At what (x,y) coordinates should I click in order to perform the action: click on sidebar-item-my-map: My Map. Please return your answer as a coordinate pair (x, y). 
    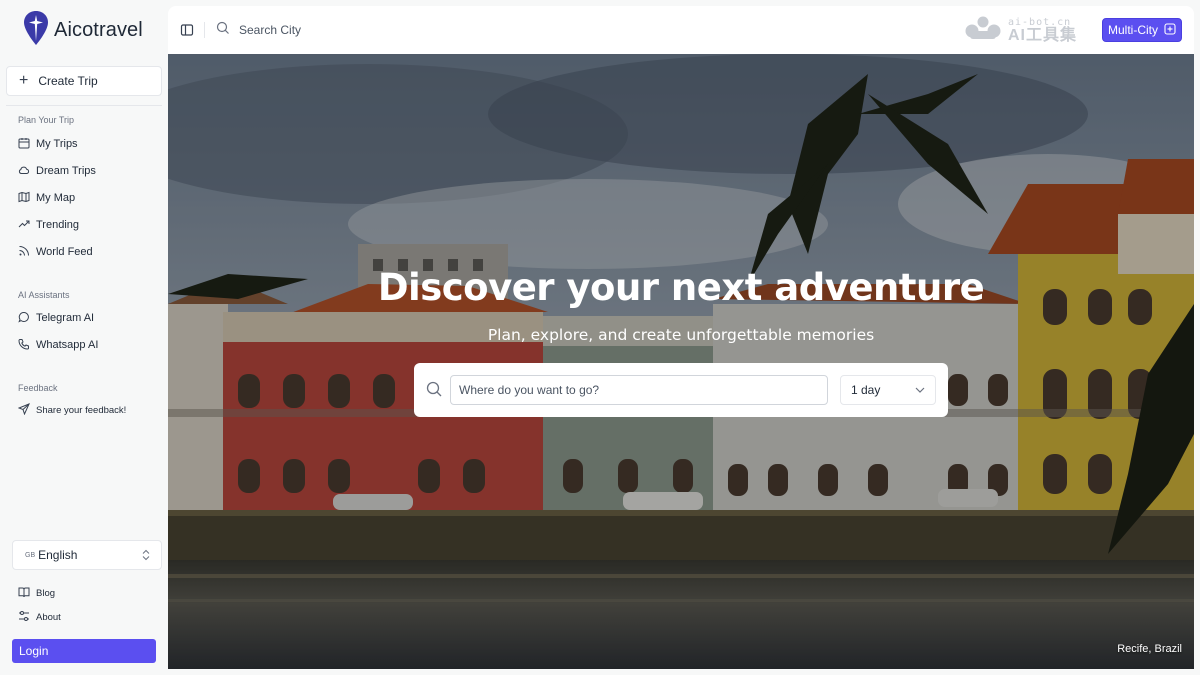
    Looking at the image, I should click on (46, 198).